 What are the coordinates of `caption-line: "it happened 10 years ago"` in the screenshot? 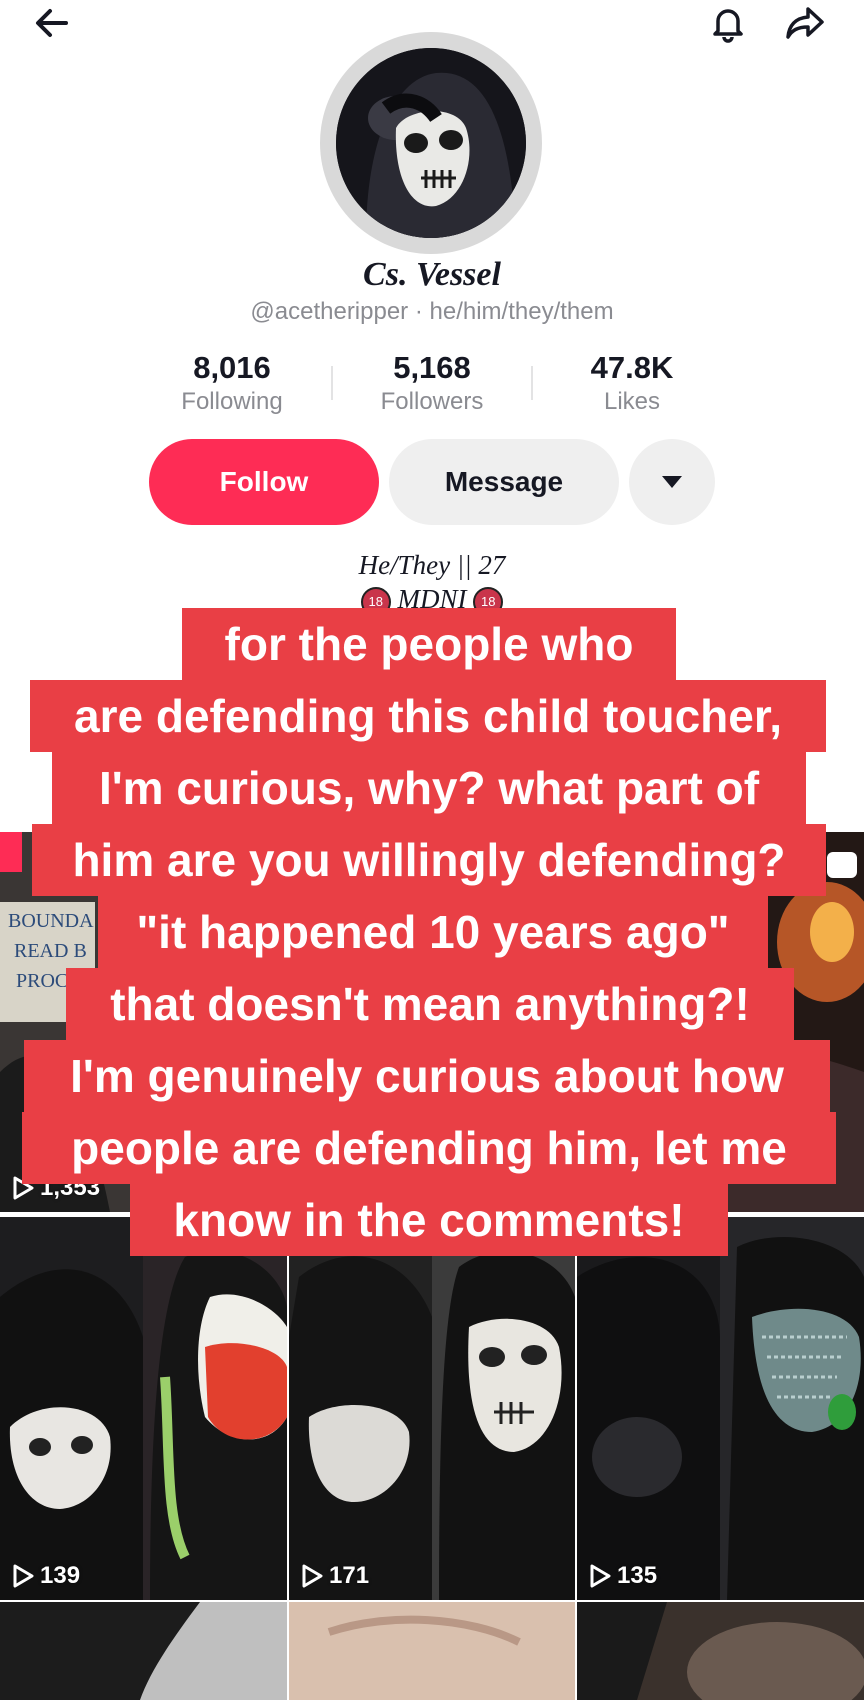 It's located at (433, 932).